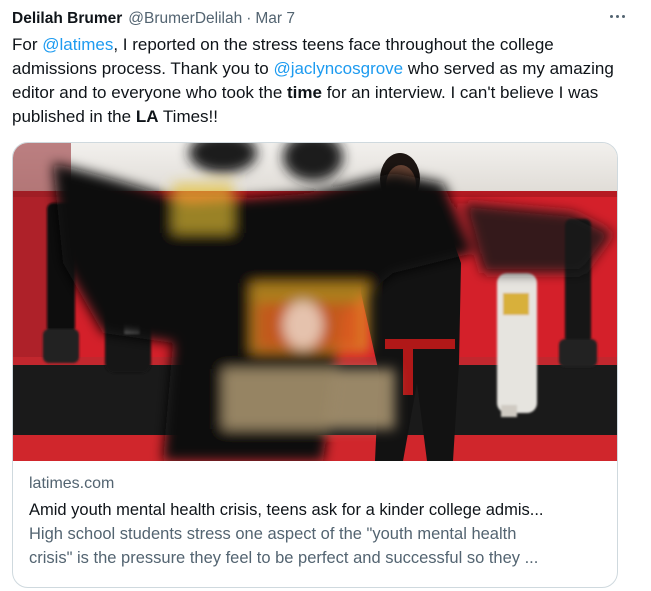  Describe the element at coordinates (275, 19) in the screenshot. I see `tweet-date: Mar 7` at that location.